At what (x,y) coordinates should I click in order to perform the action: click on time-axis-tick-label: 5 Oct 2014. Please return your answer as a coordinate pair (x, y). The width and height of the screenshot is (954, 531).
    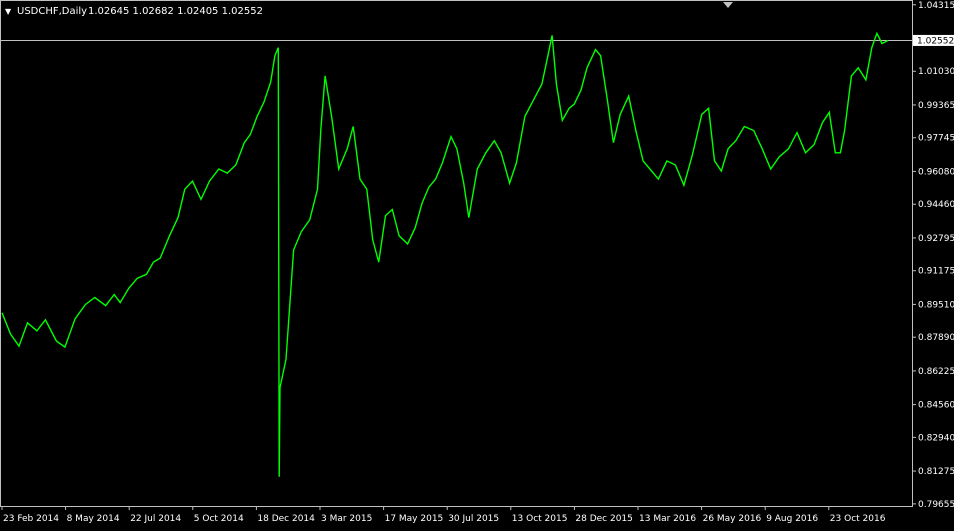
    Looking at the image, I should click on (219, 519).